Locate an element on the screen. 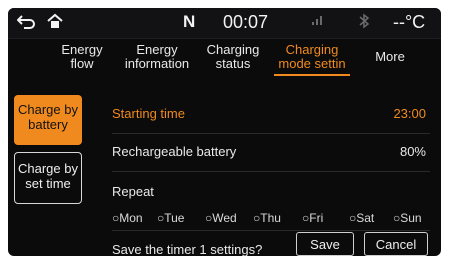  side-label-line2: set time is located at coordinates (48, 183).